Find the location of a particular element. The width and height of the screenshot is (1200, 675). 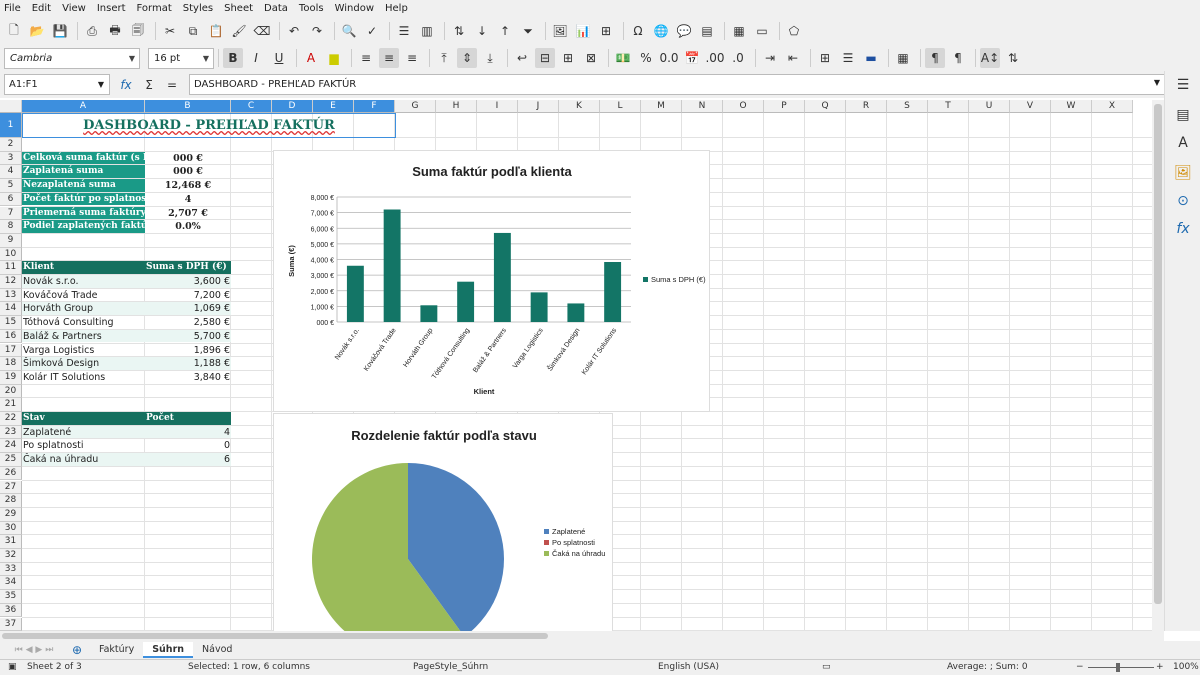

print-icon: 🖶 is located at coordinates (115, 31).